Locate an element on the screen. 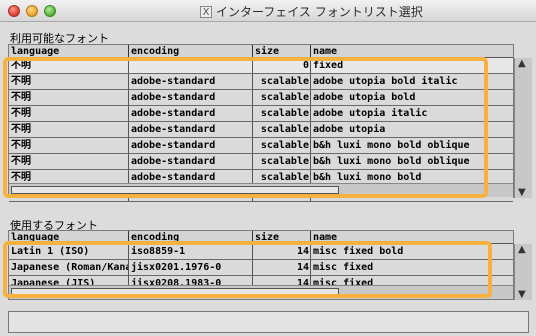  cell-name: adobe utopia bold is located at coordinates (364, 97).